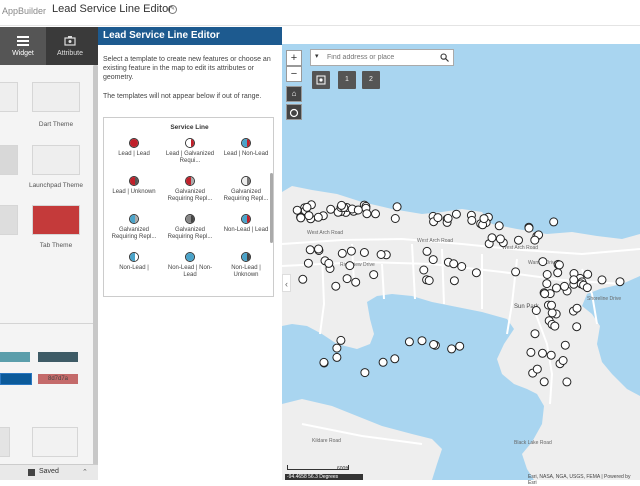 This screenshot has width=640, height=486. I want to click on template-item: Non-Lead | Unknown, so click(246, 265).